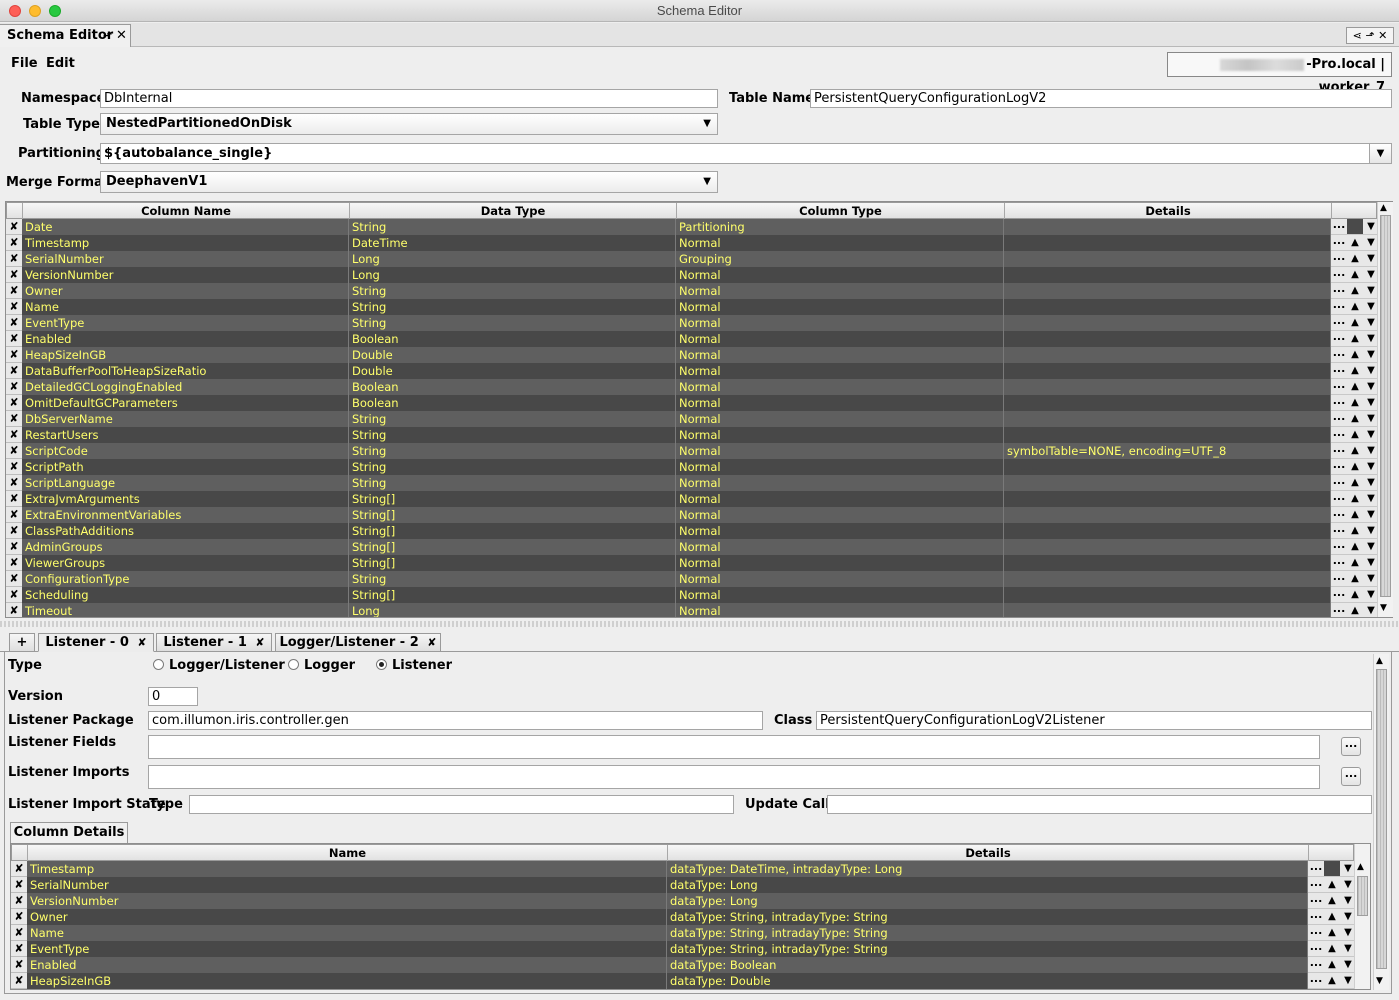 The height and width of the screenshot is (1000, 1399). Describe the element at coordinates (461, 804) in the screenshot. I see `import-state-type-field` at that location.